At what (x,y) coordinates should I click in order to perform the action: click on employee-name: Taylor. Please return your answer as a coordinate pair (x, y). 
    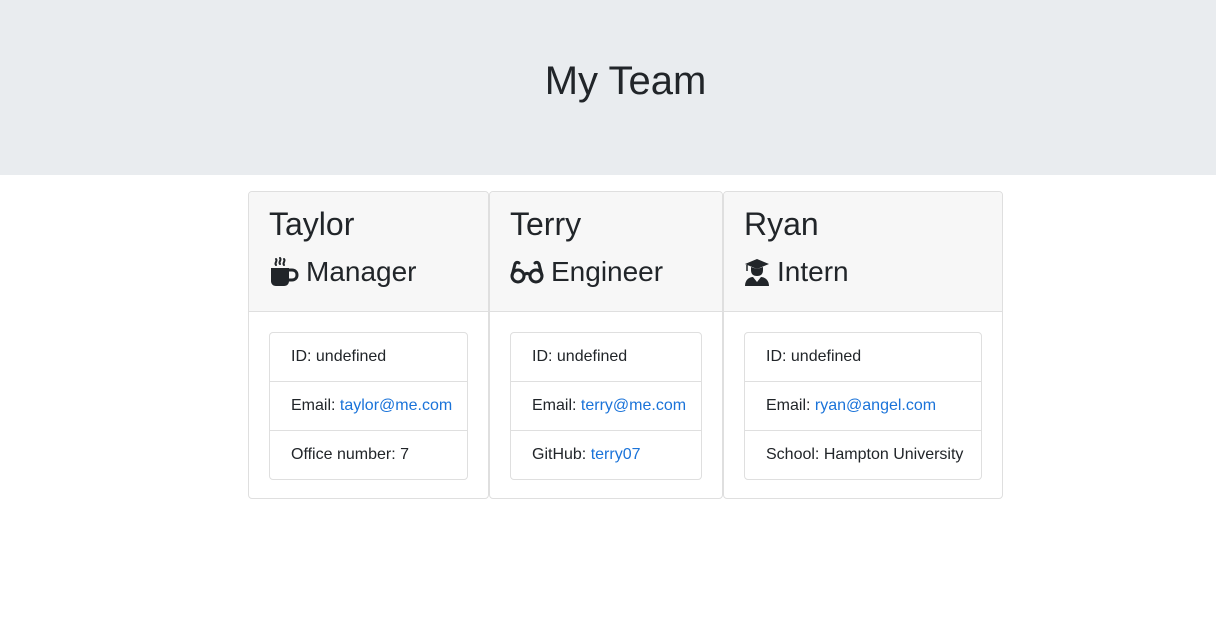
    Looking at the image, I should click on (312, 224).